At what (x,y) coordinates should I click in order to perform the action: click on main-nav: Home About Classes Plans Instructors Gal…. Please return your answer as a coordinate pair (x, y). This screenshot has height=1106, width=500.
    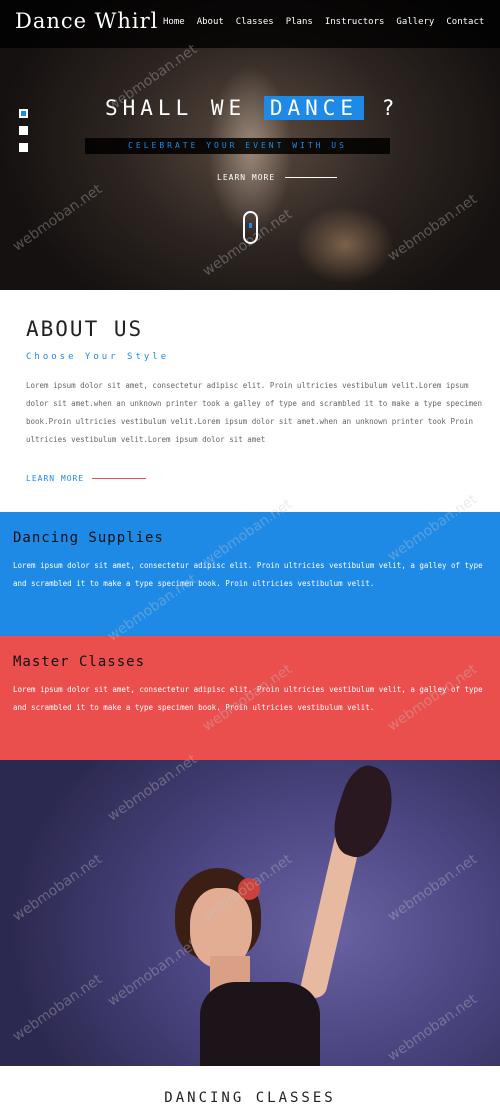
    Looking at the image, I should click on (323, 22).